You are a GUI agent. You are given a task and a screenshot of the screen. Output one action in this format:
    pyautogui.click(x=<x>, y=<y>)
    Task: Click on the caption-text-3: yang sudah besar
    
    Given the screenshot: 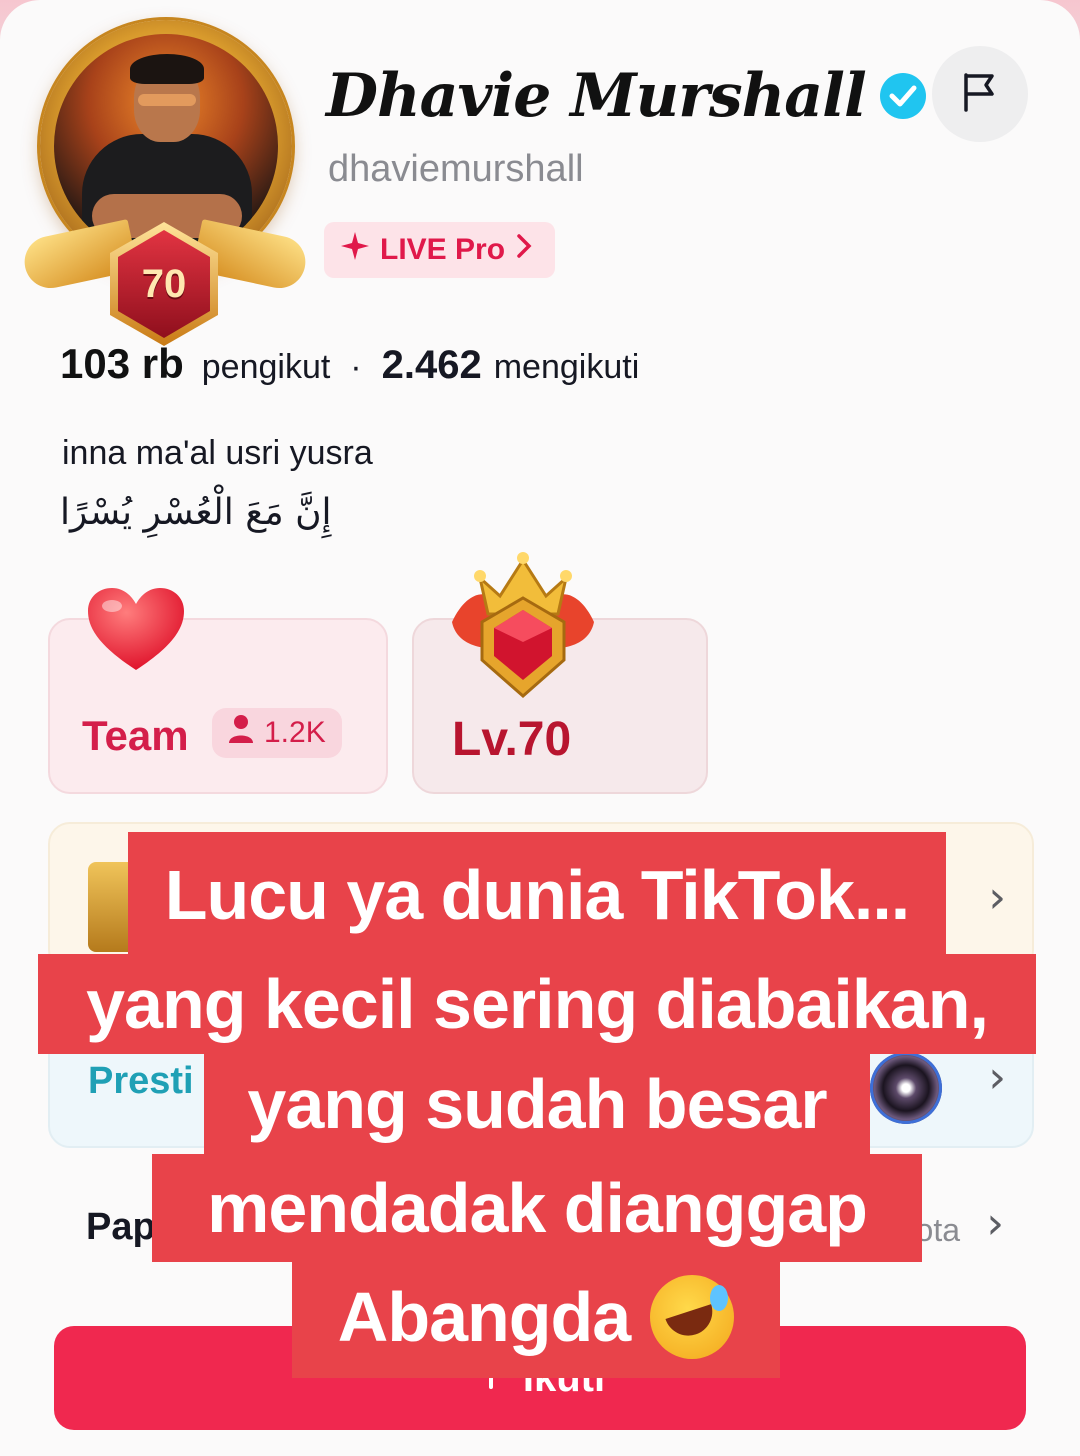 What is the action you would take?
    pyautogui.click(x=537, y=1104)
    